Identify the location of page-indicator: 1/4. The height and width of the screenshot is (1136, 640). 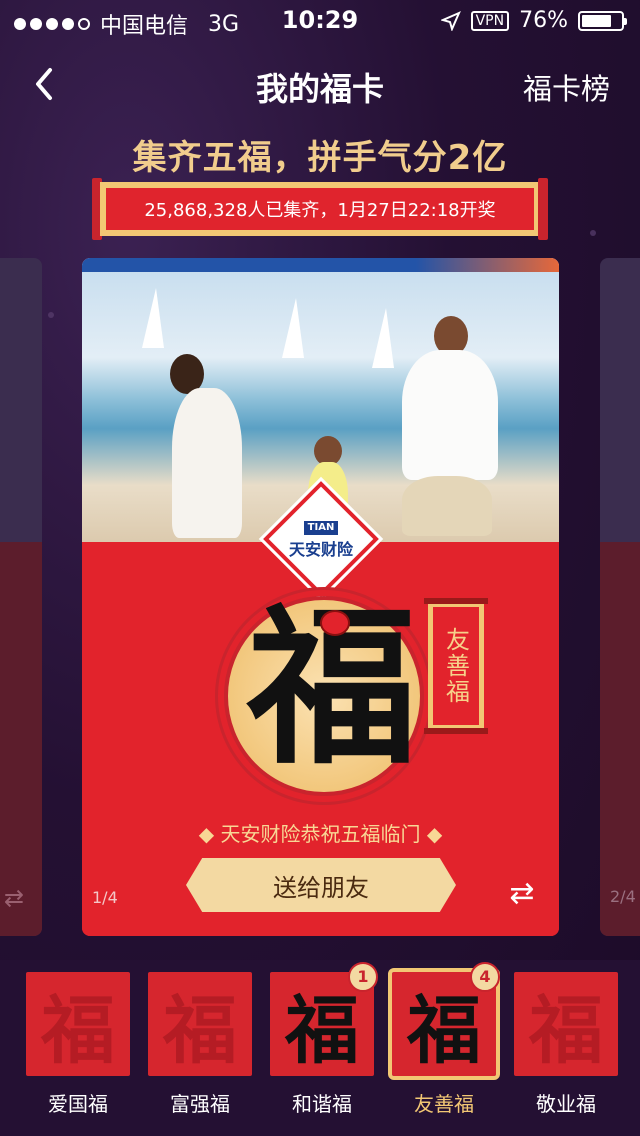
(105, 897).